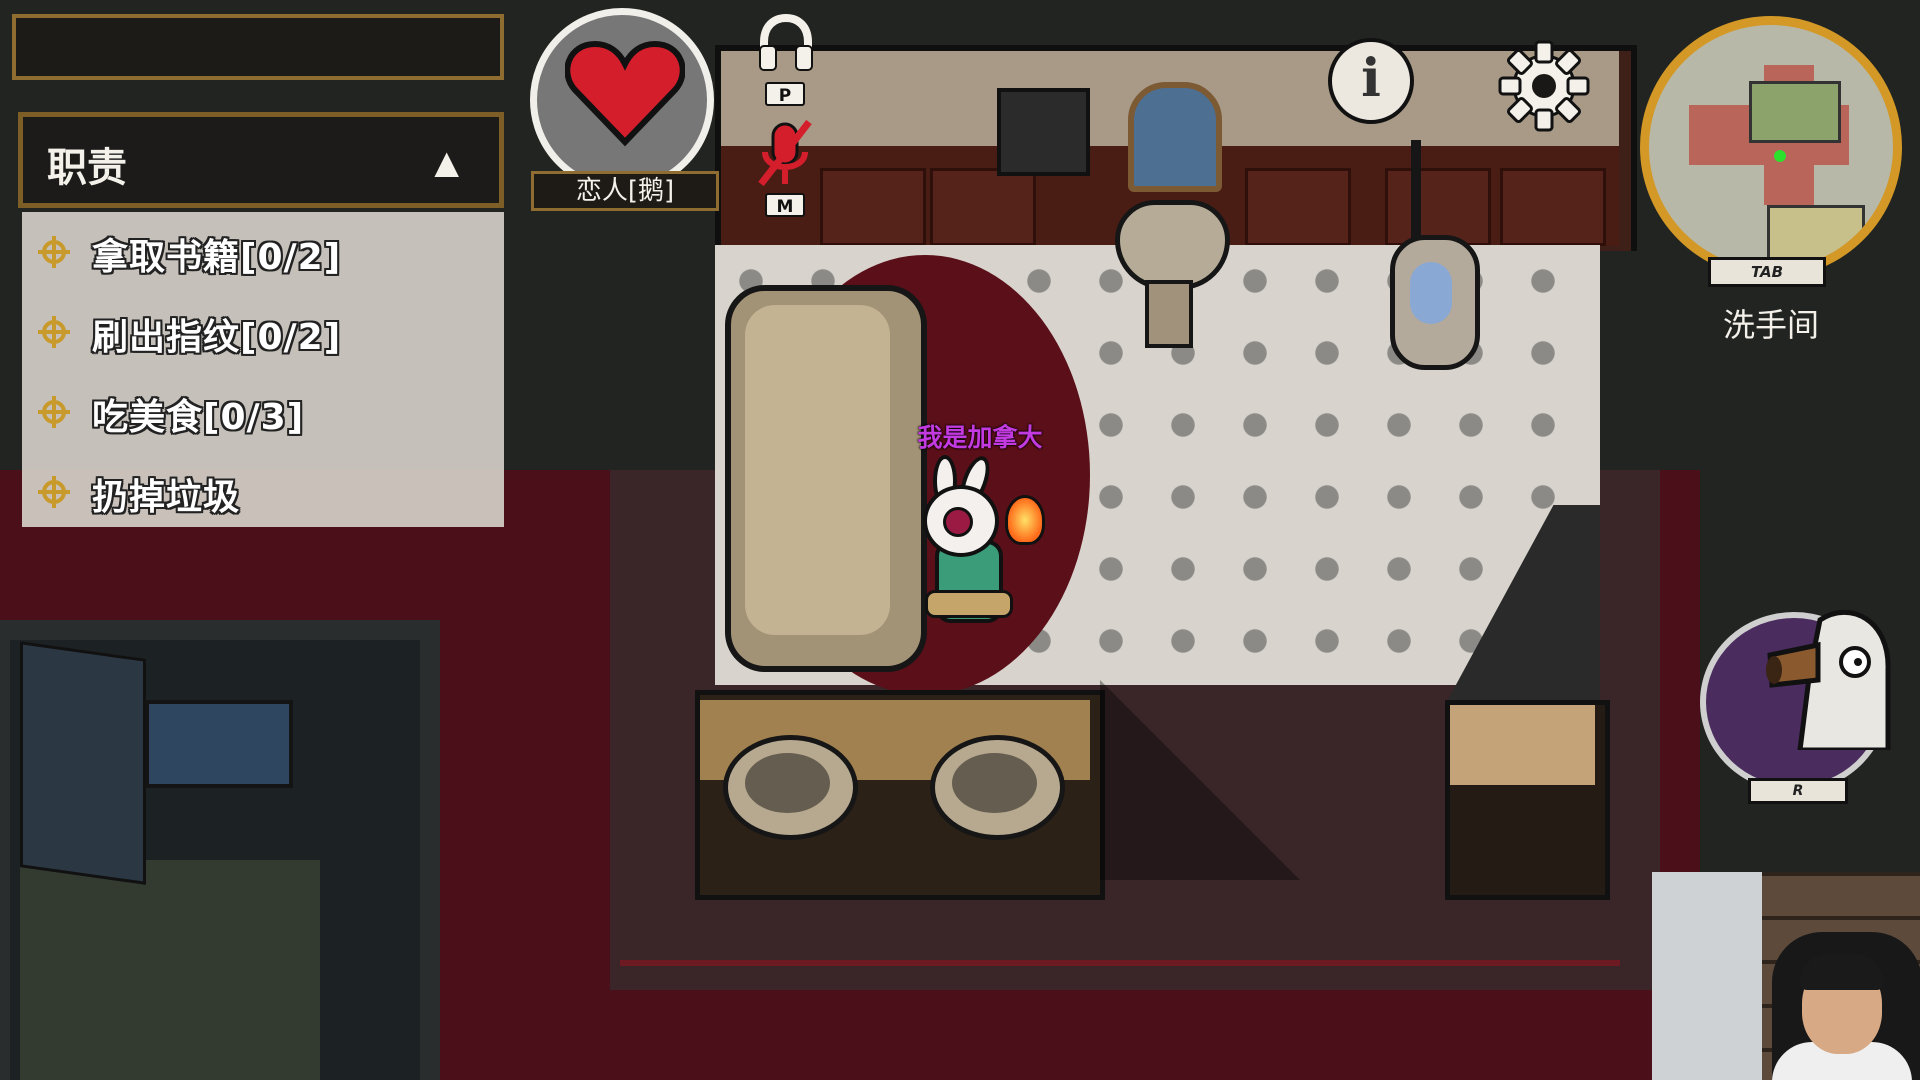  What do you see at coordinates (1544, 86) in the screenshot?
I see `gear-icon` at bounding box center [1544, 86].